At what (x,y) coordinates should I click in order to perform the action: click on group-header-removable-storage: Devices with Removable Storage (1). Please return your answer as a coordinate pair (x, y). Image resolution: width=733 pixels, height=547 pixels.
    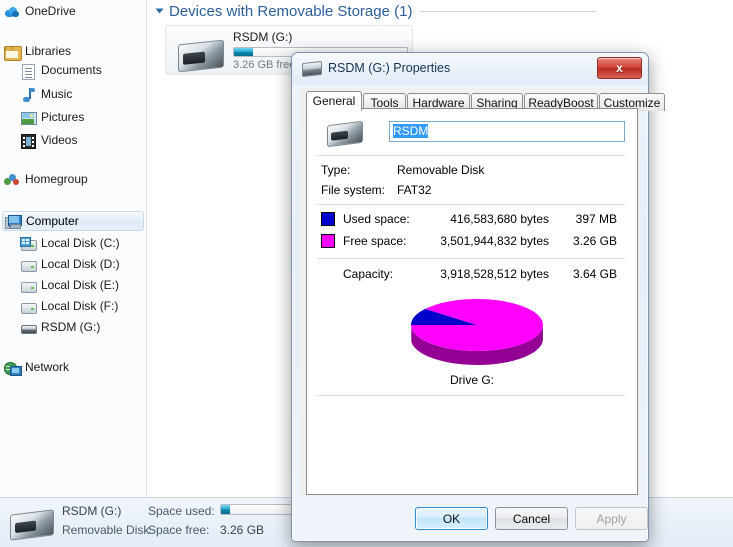
    Looking at the image, I should click on (376, 11).